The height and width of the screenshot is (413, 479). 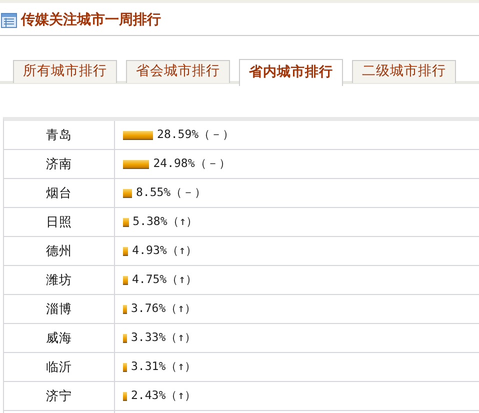 I want to click on city-cell: 德州, so click(x=59, y=251).